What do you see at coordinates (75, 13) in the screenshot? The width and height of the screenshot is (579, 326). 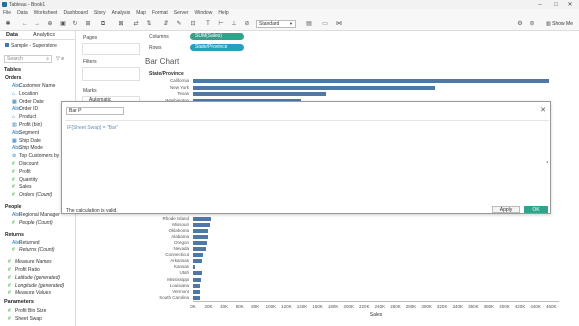 I see `menu-dashboard: Dashboard` at bounding box center [75, 13].